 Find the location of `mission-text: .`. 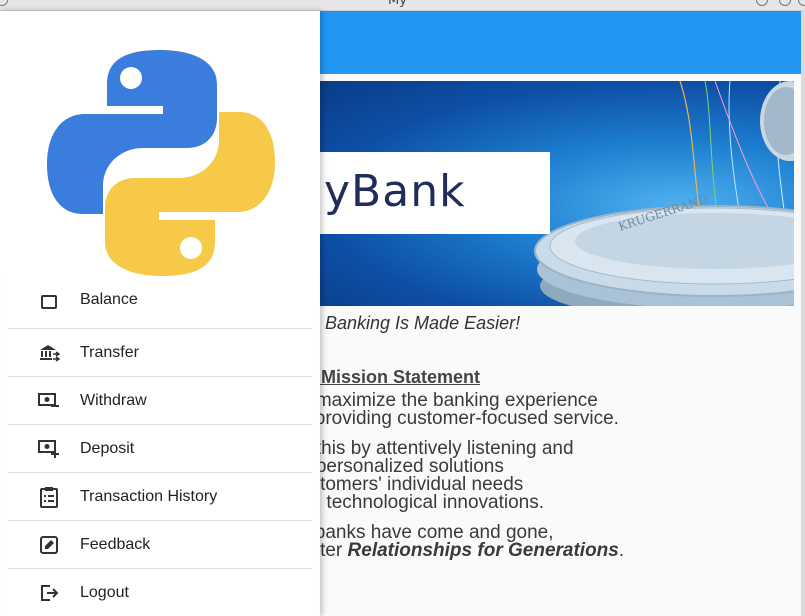

mission-text: . is located at coordinates (621, 550).